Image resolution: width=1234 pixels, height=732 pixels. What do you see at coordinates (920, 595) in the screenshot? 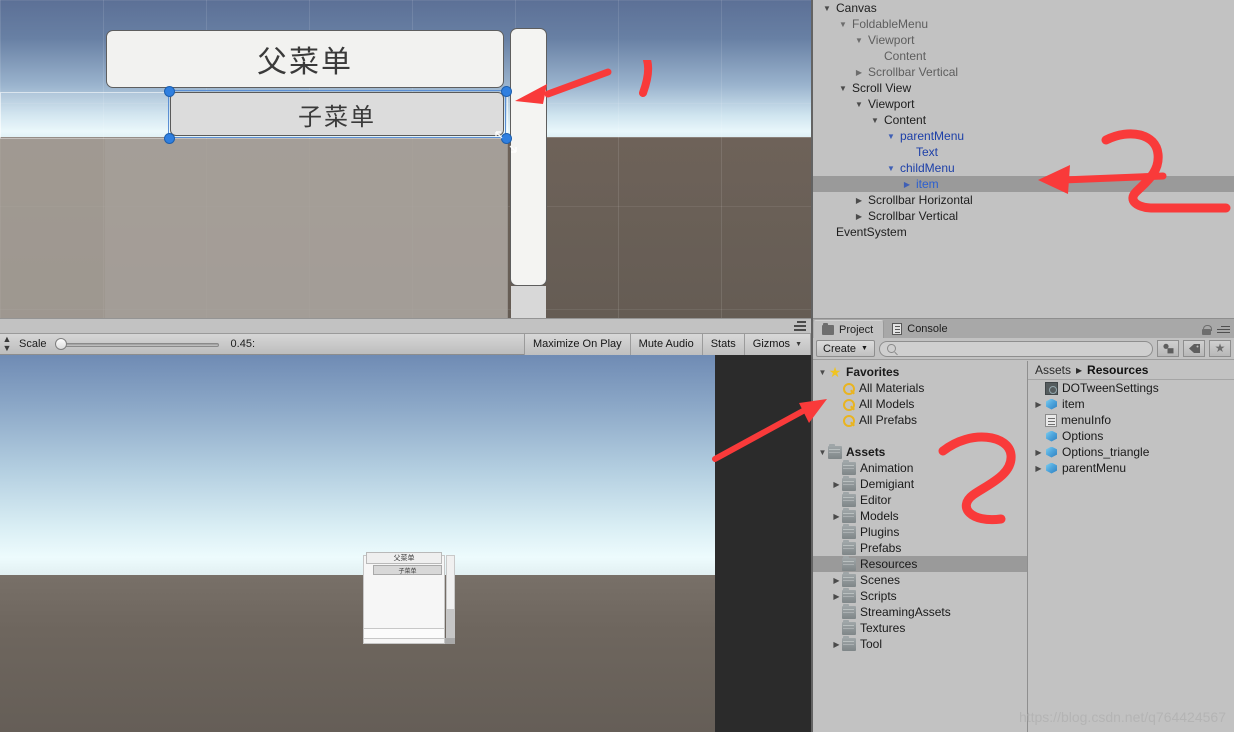
I see `project-tree-row-scripts: ▶ Scripts` at bounding box center [920, 595].